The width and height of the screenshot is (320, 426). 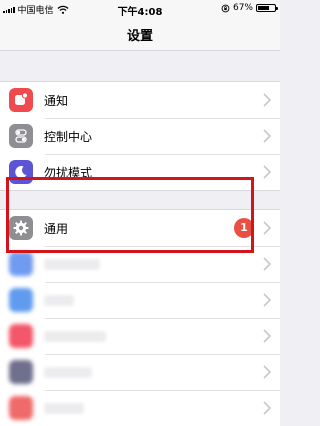 What do you see at coordinates (56, 101) in the screenshot?
I see `settings-row-label: 通知` at bounding box center [56, 101].